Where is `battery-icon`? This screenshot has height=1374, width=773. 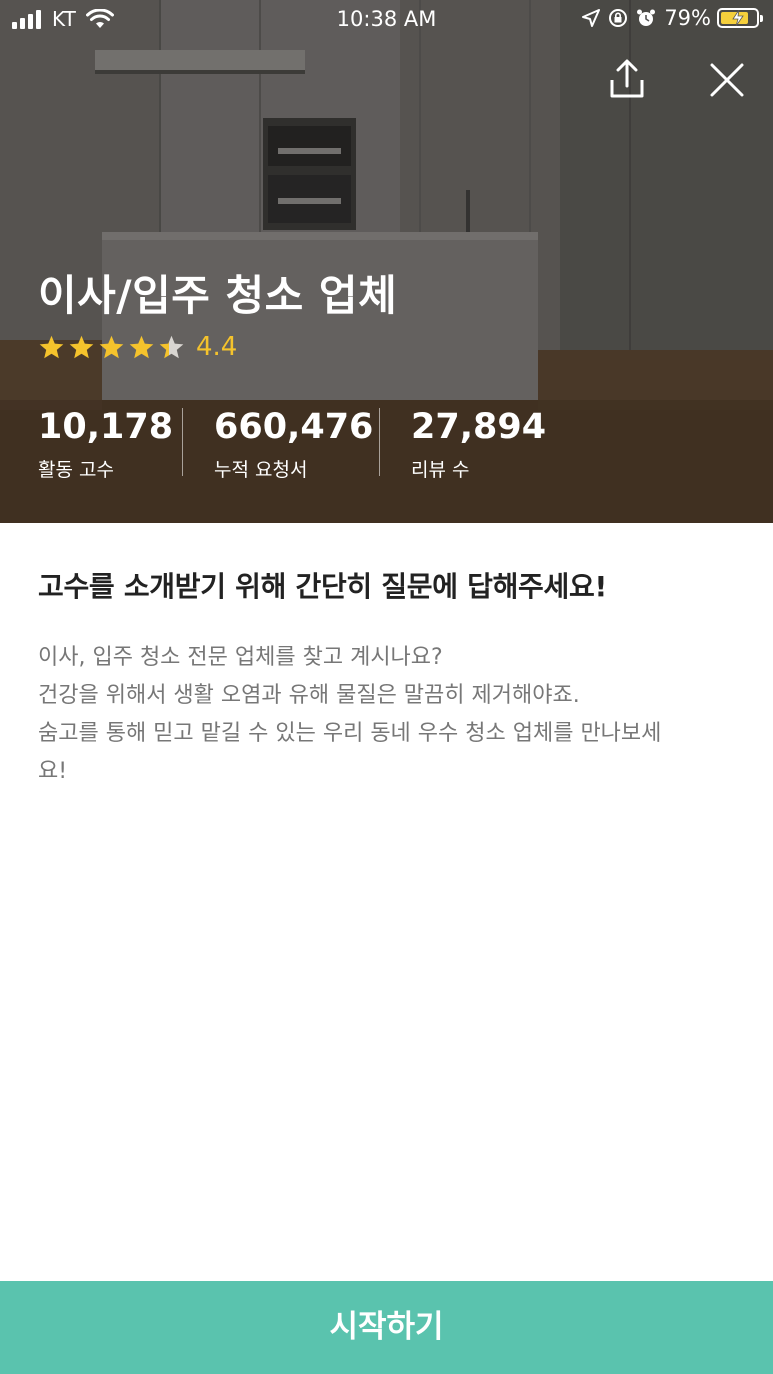
battery-icon is located at coordinates (740, 18).